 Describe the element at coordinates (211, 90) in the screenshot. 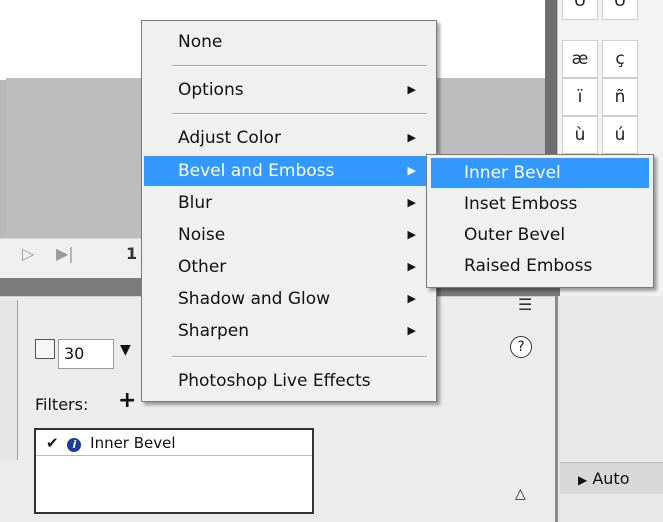

I see `menu-item-label: Options` at that location.